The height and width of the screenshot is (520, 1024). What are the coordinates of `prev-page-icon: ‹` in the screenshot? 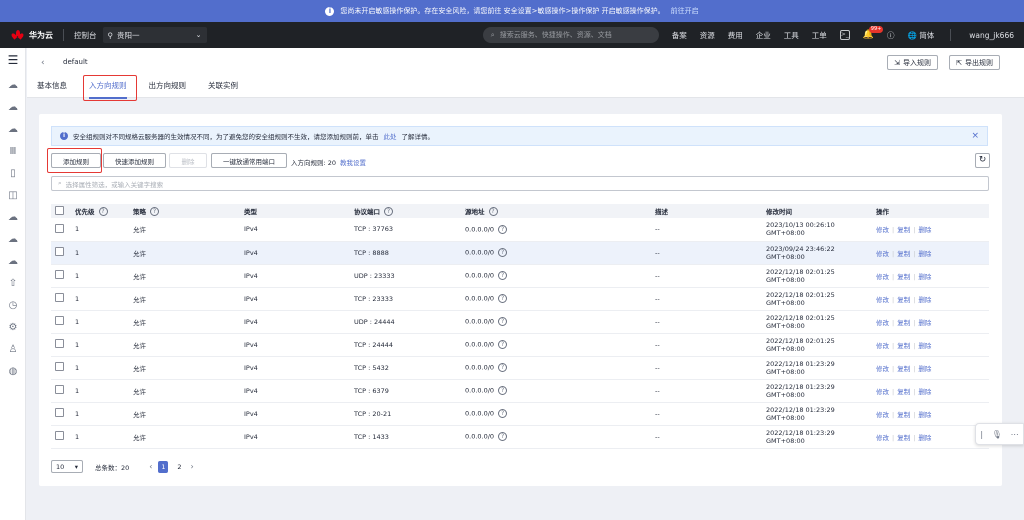 It's located at (150, 466).